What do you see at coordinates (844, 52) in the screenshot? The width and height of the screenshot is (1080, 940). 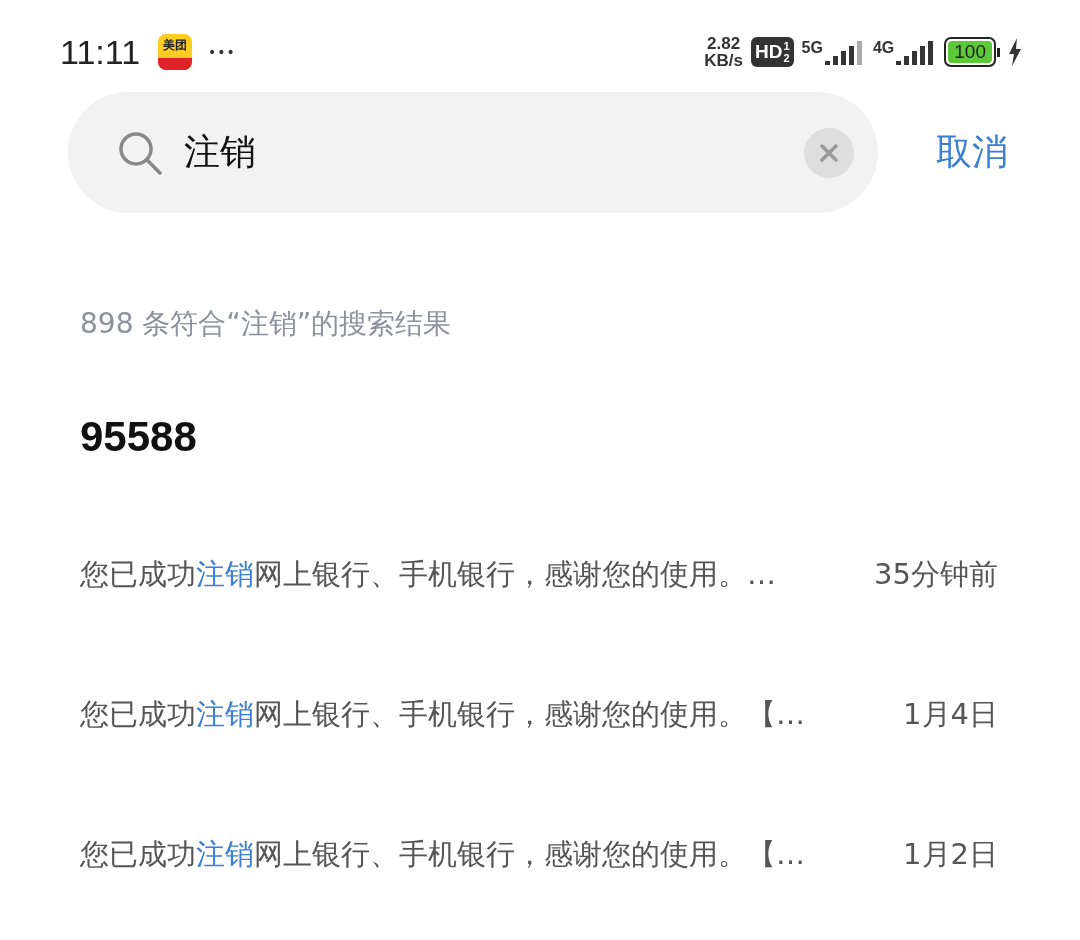 I see `signal-icon` at bounding box center [844, 52].